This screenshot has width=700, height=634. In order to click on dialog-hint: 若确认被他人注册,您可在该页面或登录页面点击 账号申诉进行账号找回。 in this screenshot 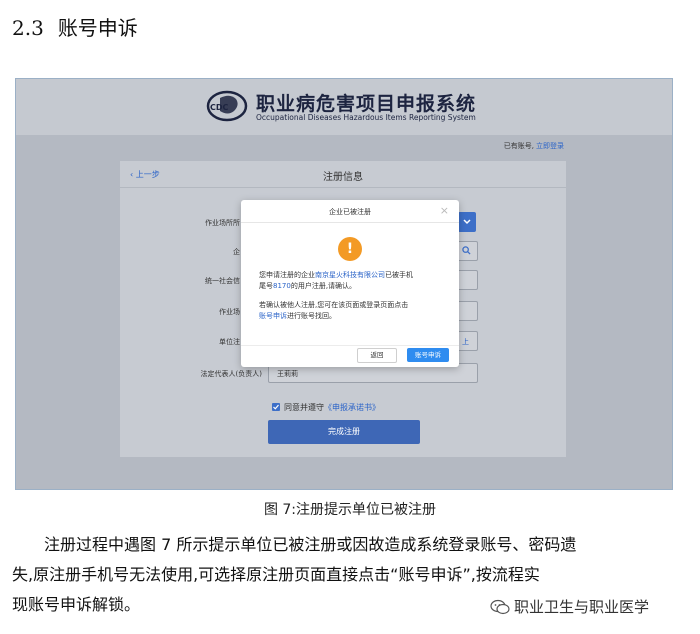, I will do `click(334, 310)`.